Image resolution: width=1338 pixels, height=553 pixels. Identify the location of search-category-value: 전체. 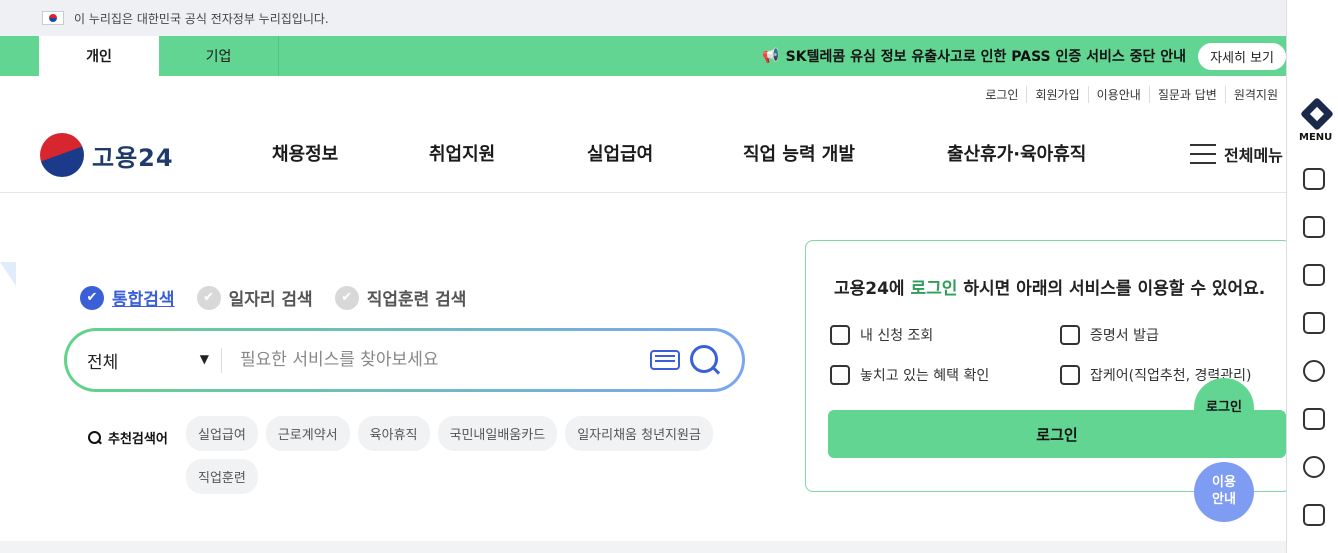
(103, 362).